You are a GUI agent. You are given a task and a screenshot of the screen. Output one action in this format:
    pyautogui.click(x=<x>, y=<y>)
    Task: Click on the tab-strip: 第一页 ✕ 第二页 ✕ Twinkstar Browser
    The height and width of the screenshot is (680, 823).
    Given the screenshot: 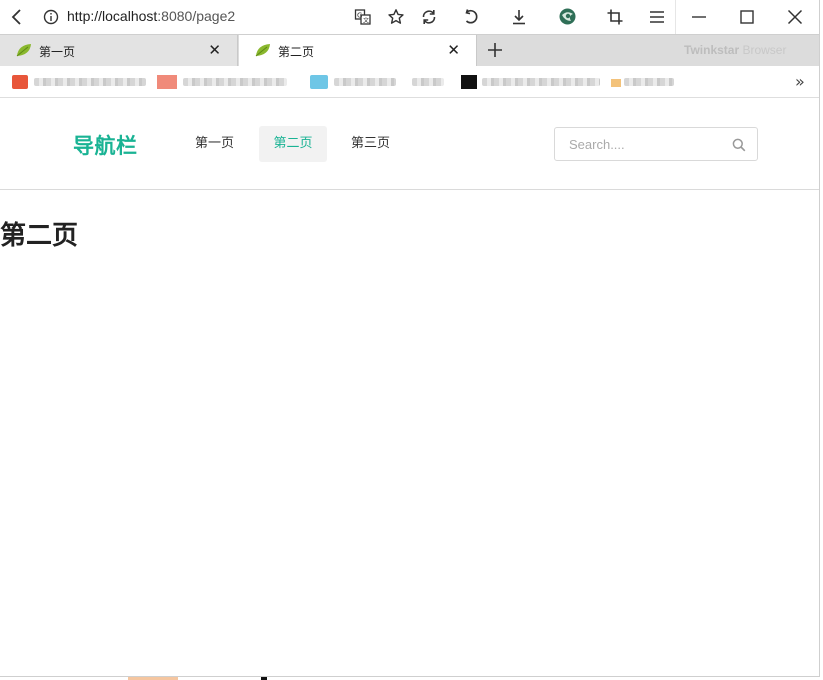 What is the action you would take?
    pyautogui.click(x=409, y=50)
    